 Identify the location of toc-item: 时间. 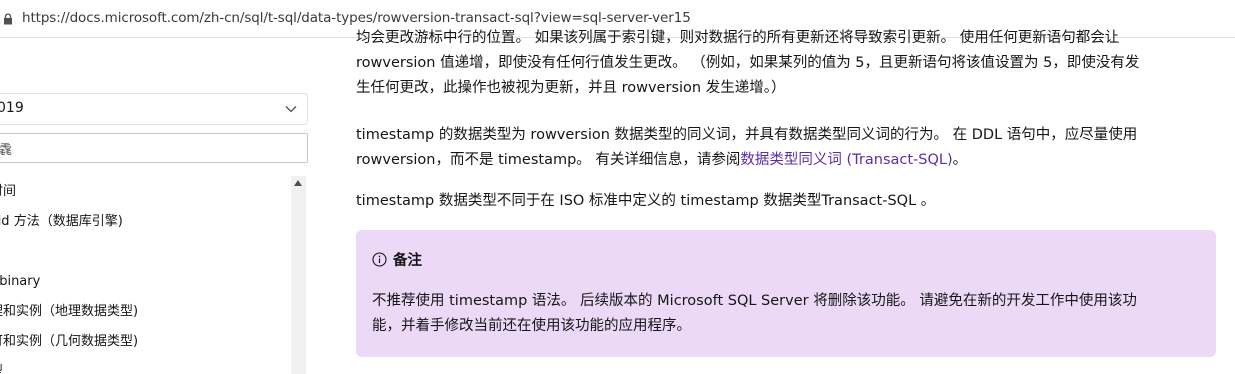
(140, 192).